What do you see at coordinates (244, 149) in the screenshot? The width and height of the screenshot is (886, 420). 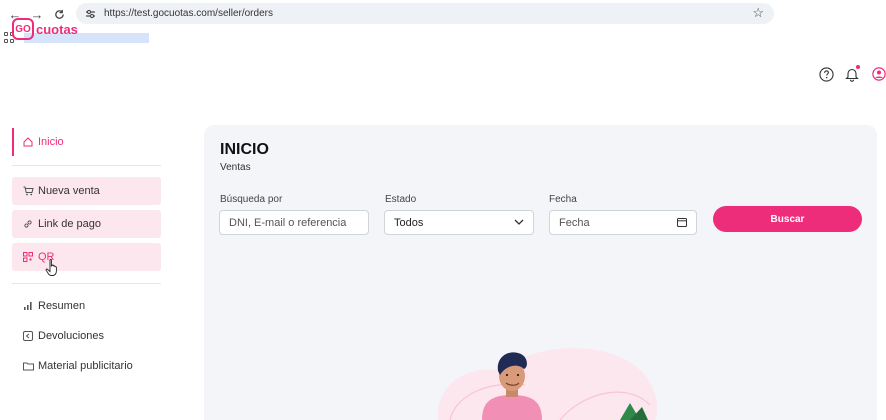 I see `page-title: INICIO` at bounding box center [244, 149].